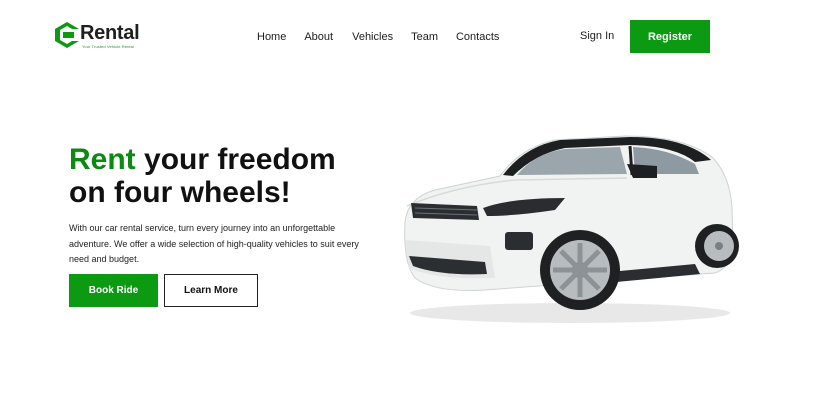 The image size is (820, 419). I want to click on sign-in-link: Sign In, so click(597, 36).